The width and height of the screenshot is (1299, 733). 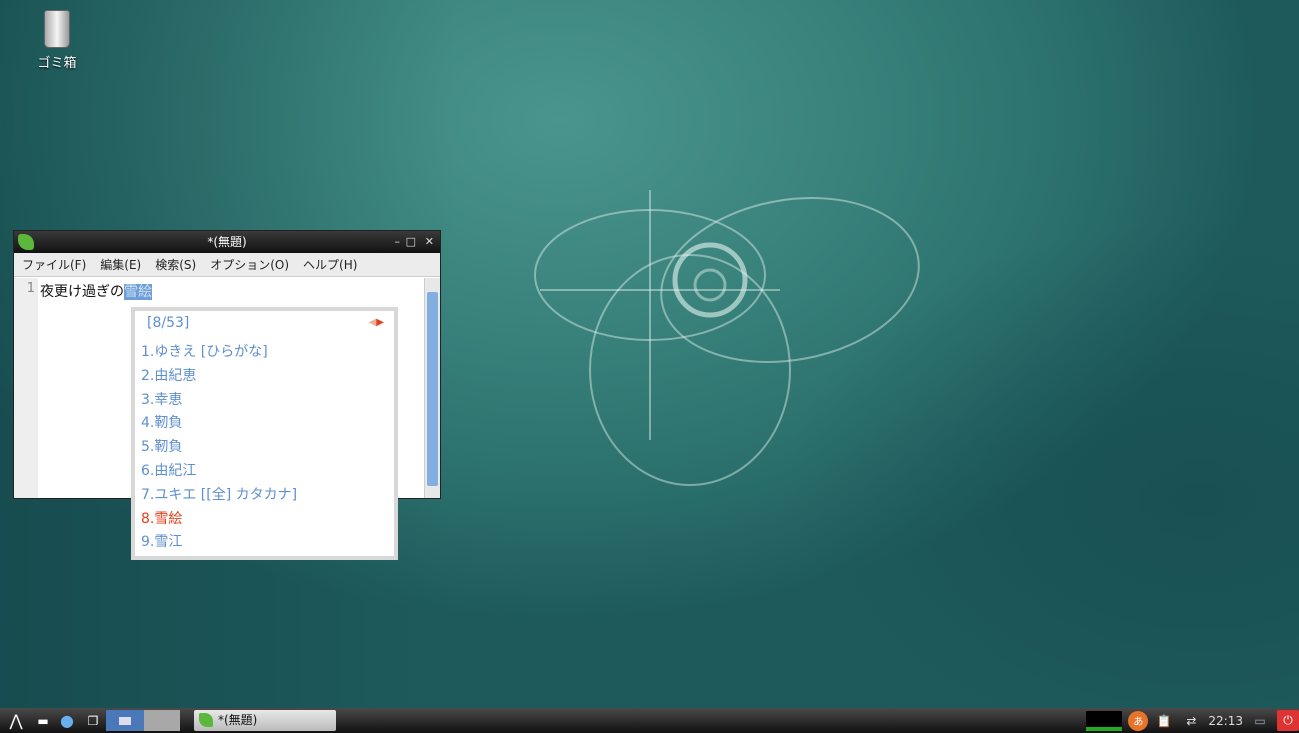 I want to click on show-desktop-icon: ▬, so click(x=43, y=720).